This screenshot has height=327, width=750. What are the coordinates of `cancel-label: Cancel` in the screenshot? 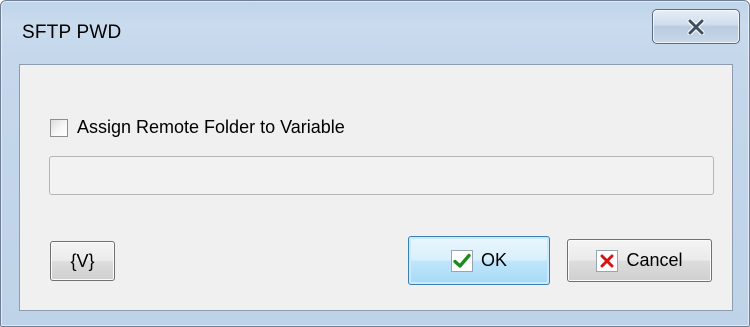 It's located at (654, 260).